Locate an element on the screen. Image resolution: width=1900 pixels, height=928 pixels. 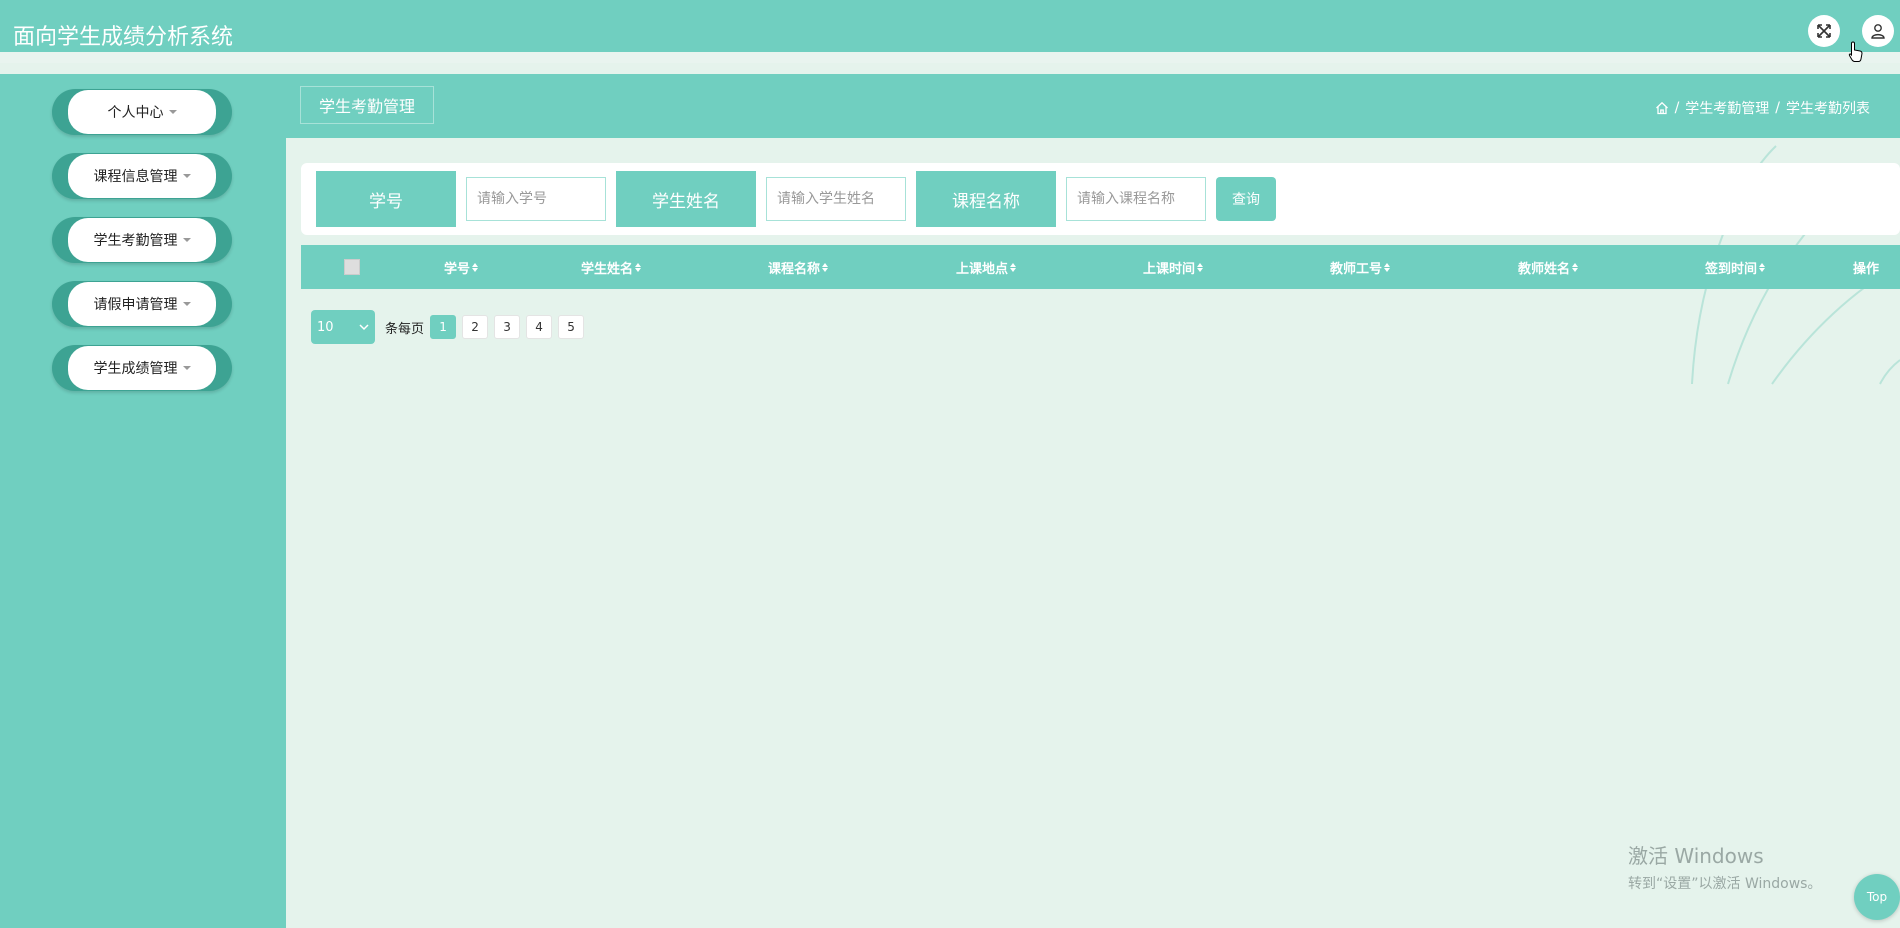
sidebar: 个人中心 课程信息管理 学生考勤管理 请假申请管理 学生成绩管理 is located at coordinates (143, 501).